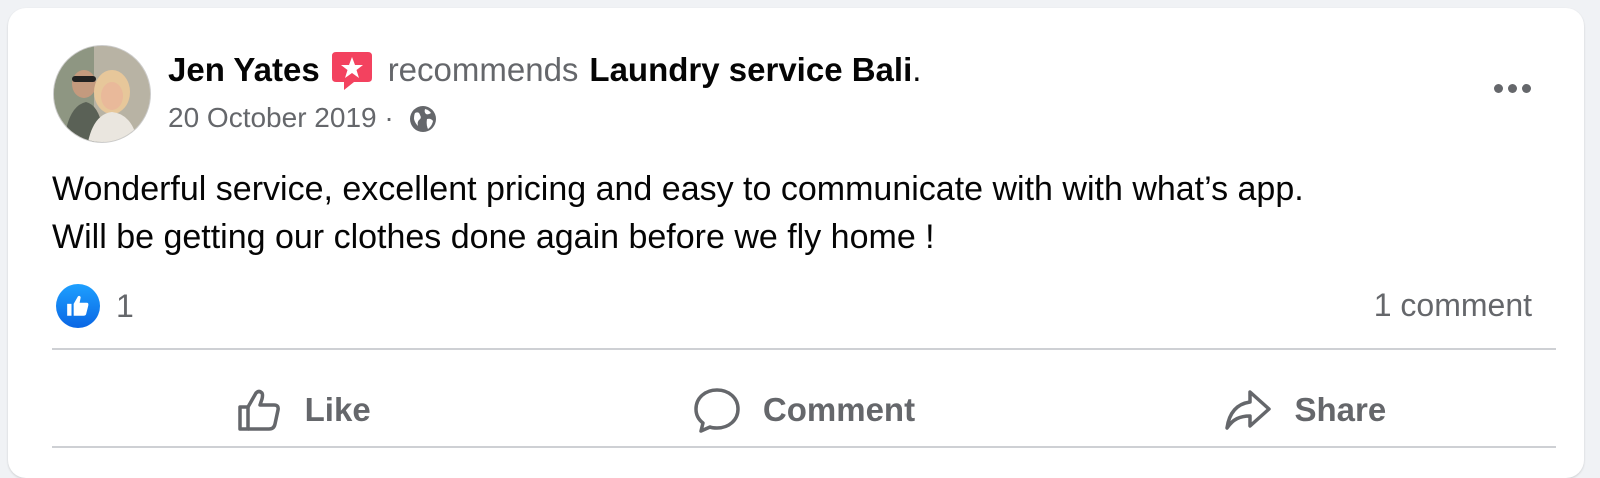 The width and height of the screenshot is (1600, 478). What do you see at coordinates (483, 69) in the screenshot?
I see `recommends-text: recommends` at bounding box center [483, 69].